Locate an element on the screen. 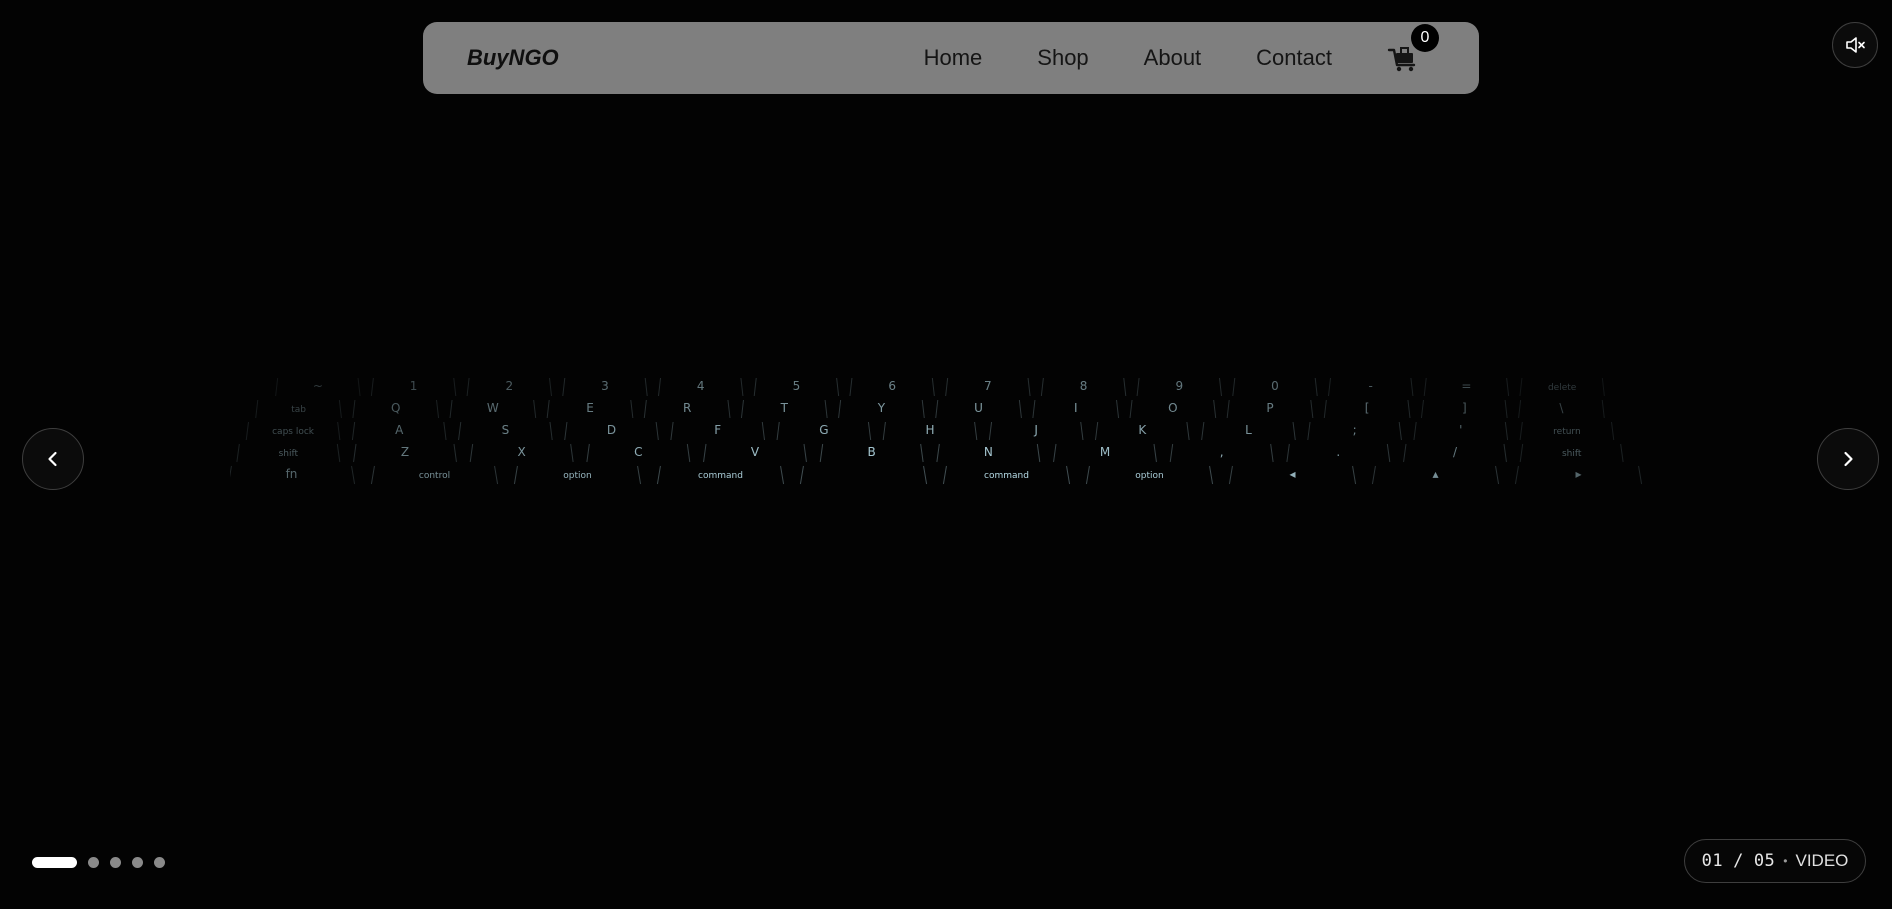 Image resolution: width=1892 pixels, height=909 pixels. keyboard-key-legend: ▴ is located at coordinates (1435, 474).